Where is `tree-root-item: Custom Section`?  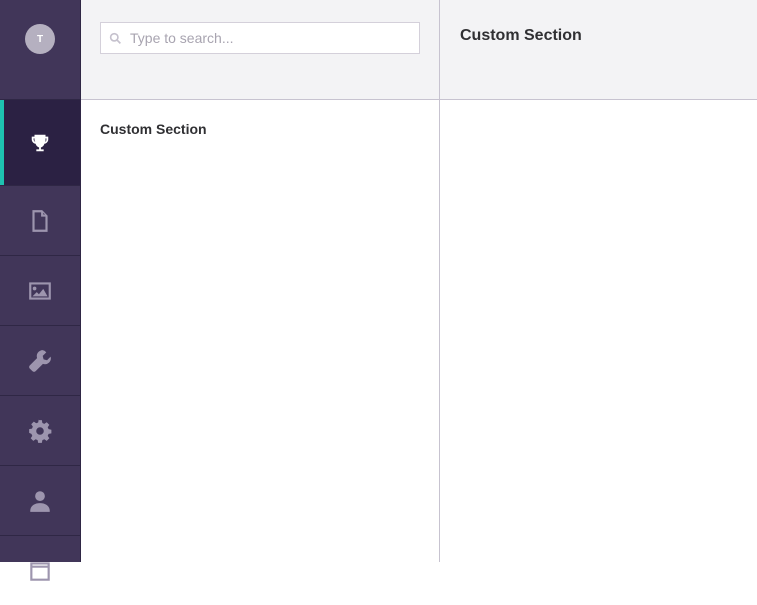
tree-root-item: Custom Section is located at coordinates (153, 129).